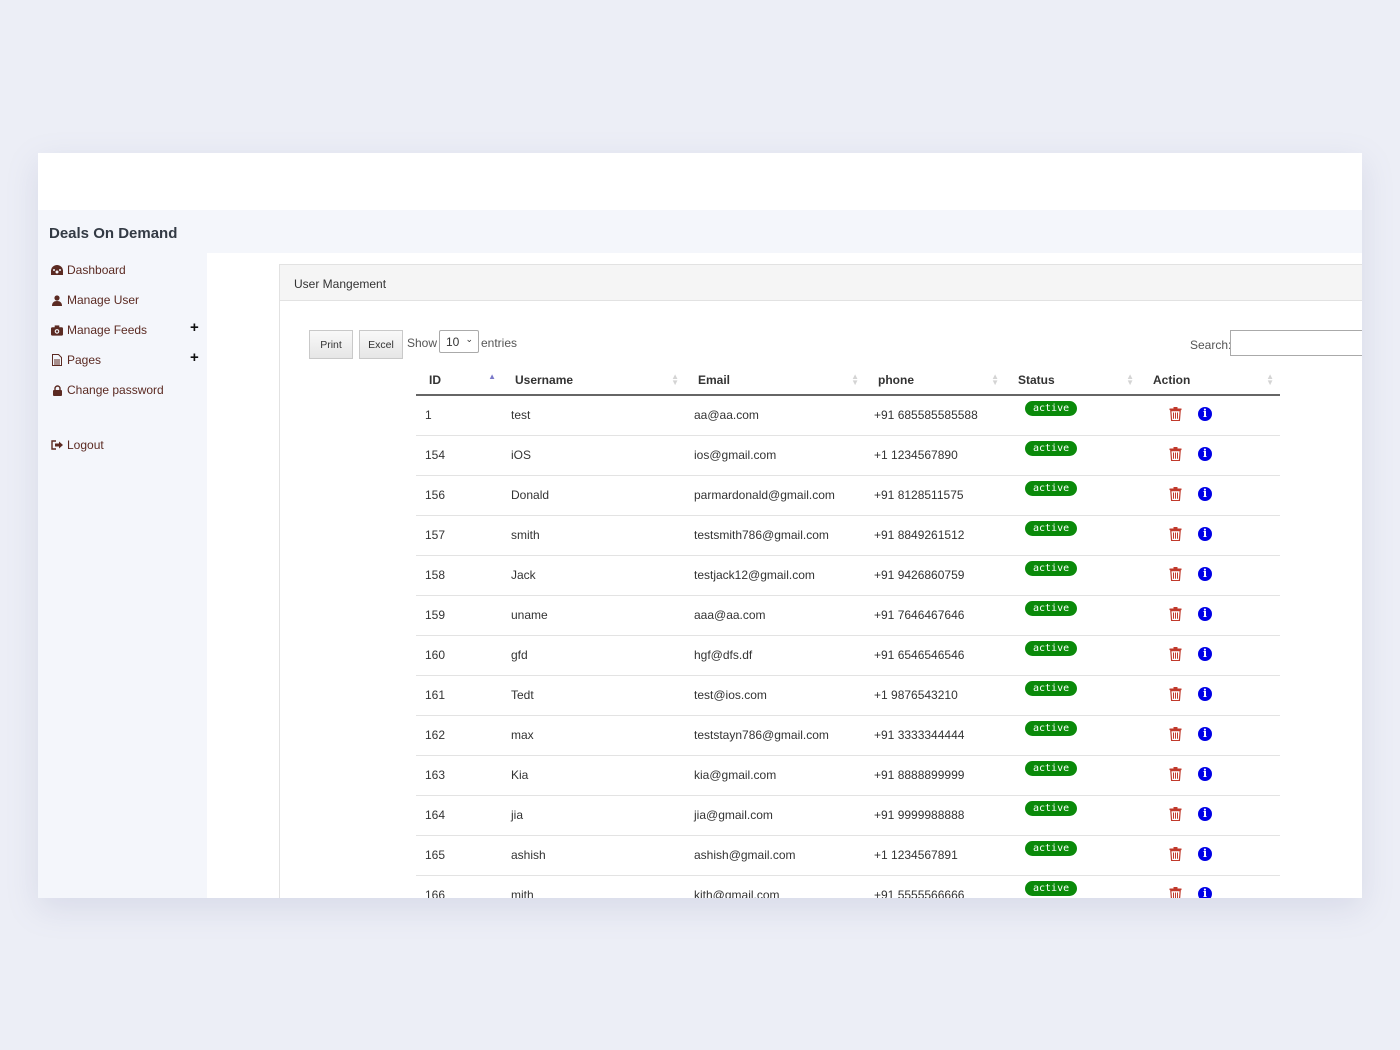  Describe the element at coordinates (1211, 345) in the screenshot. I see `search-label: Search:` at that location.